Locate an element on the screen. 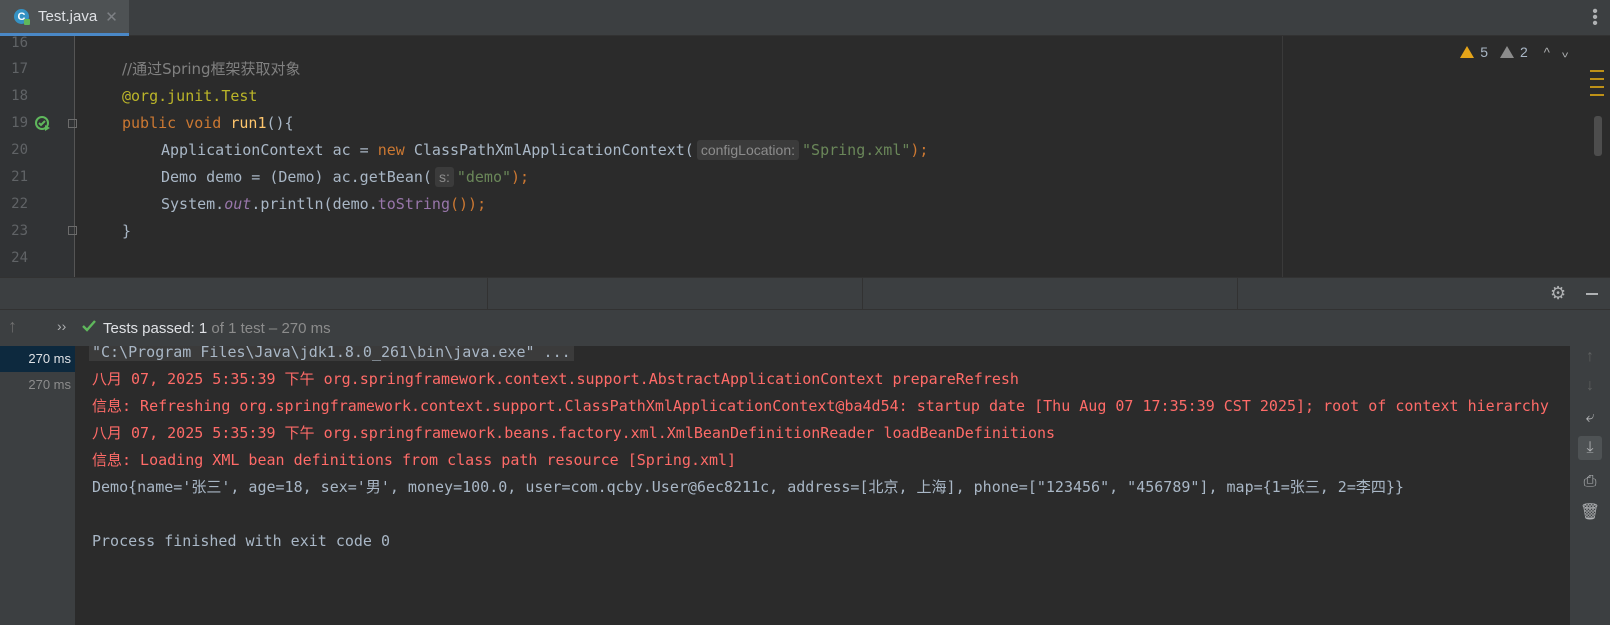 The image size is (1610, 625). code-annotation: @org.junit. is located at coordinates (172, 96).